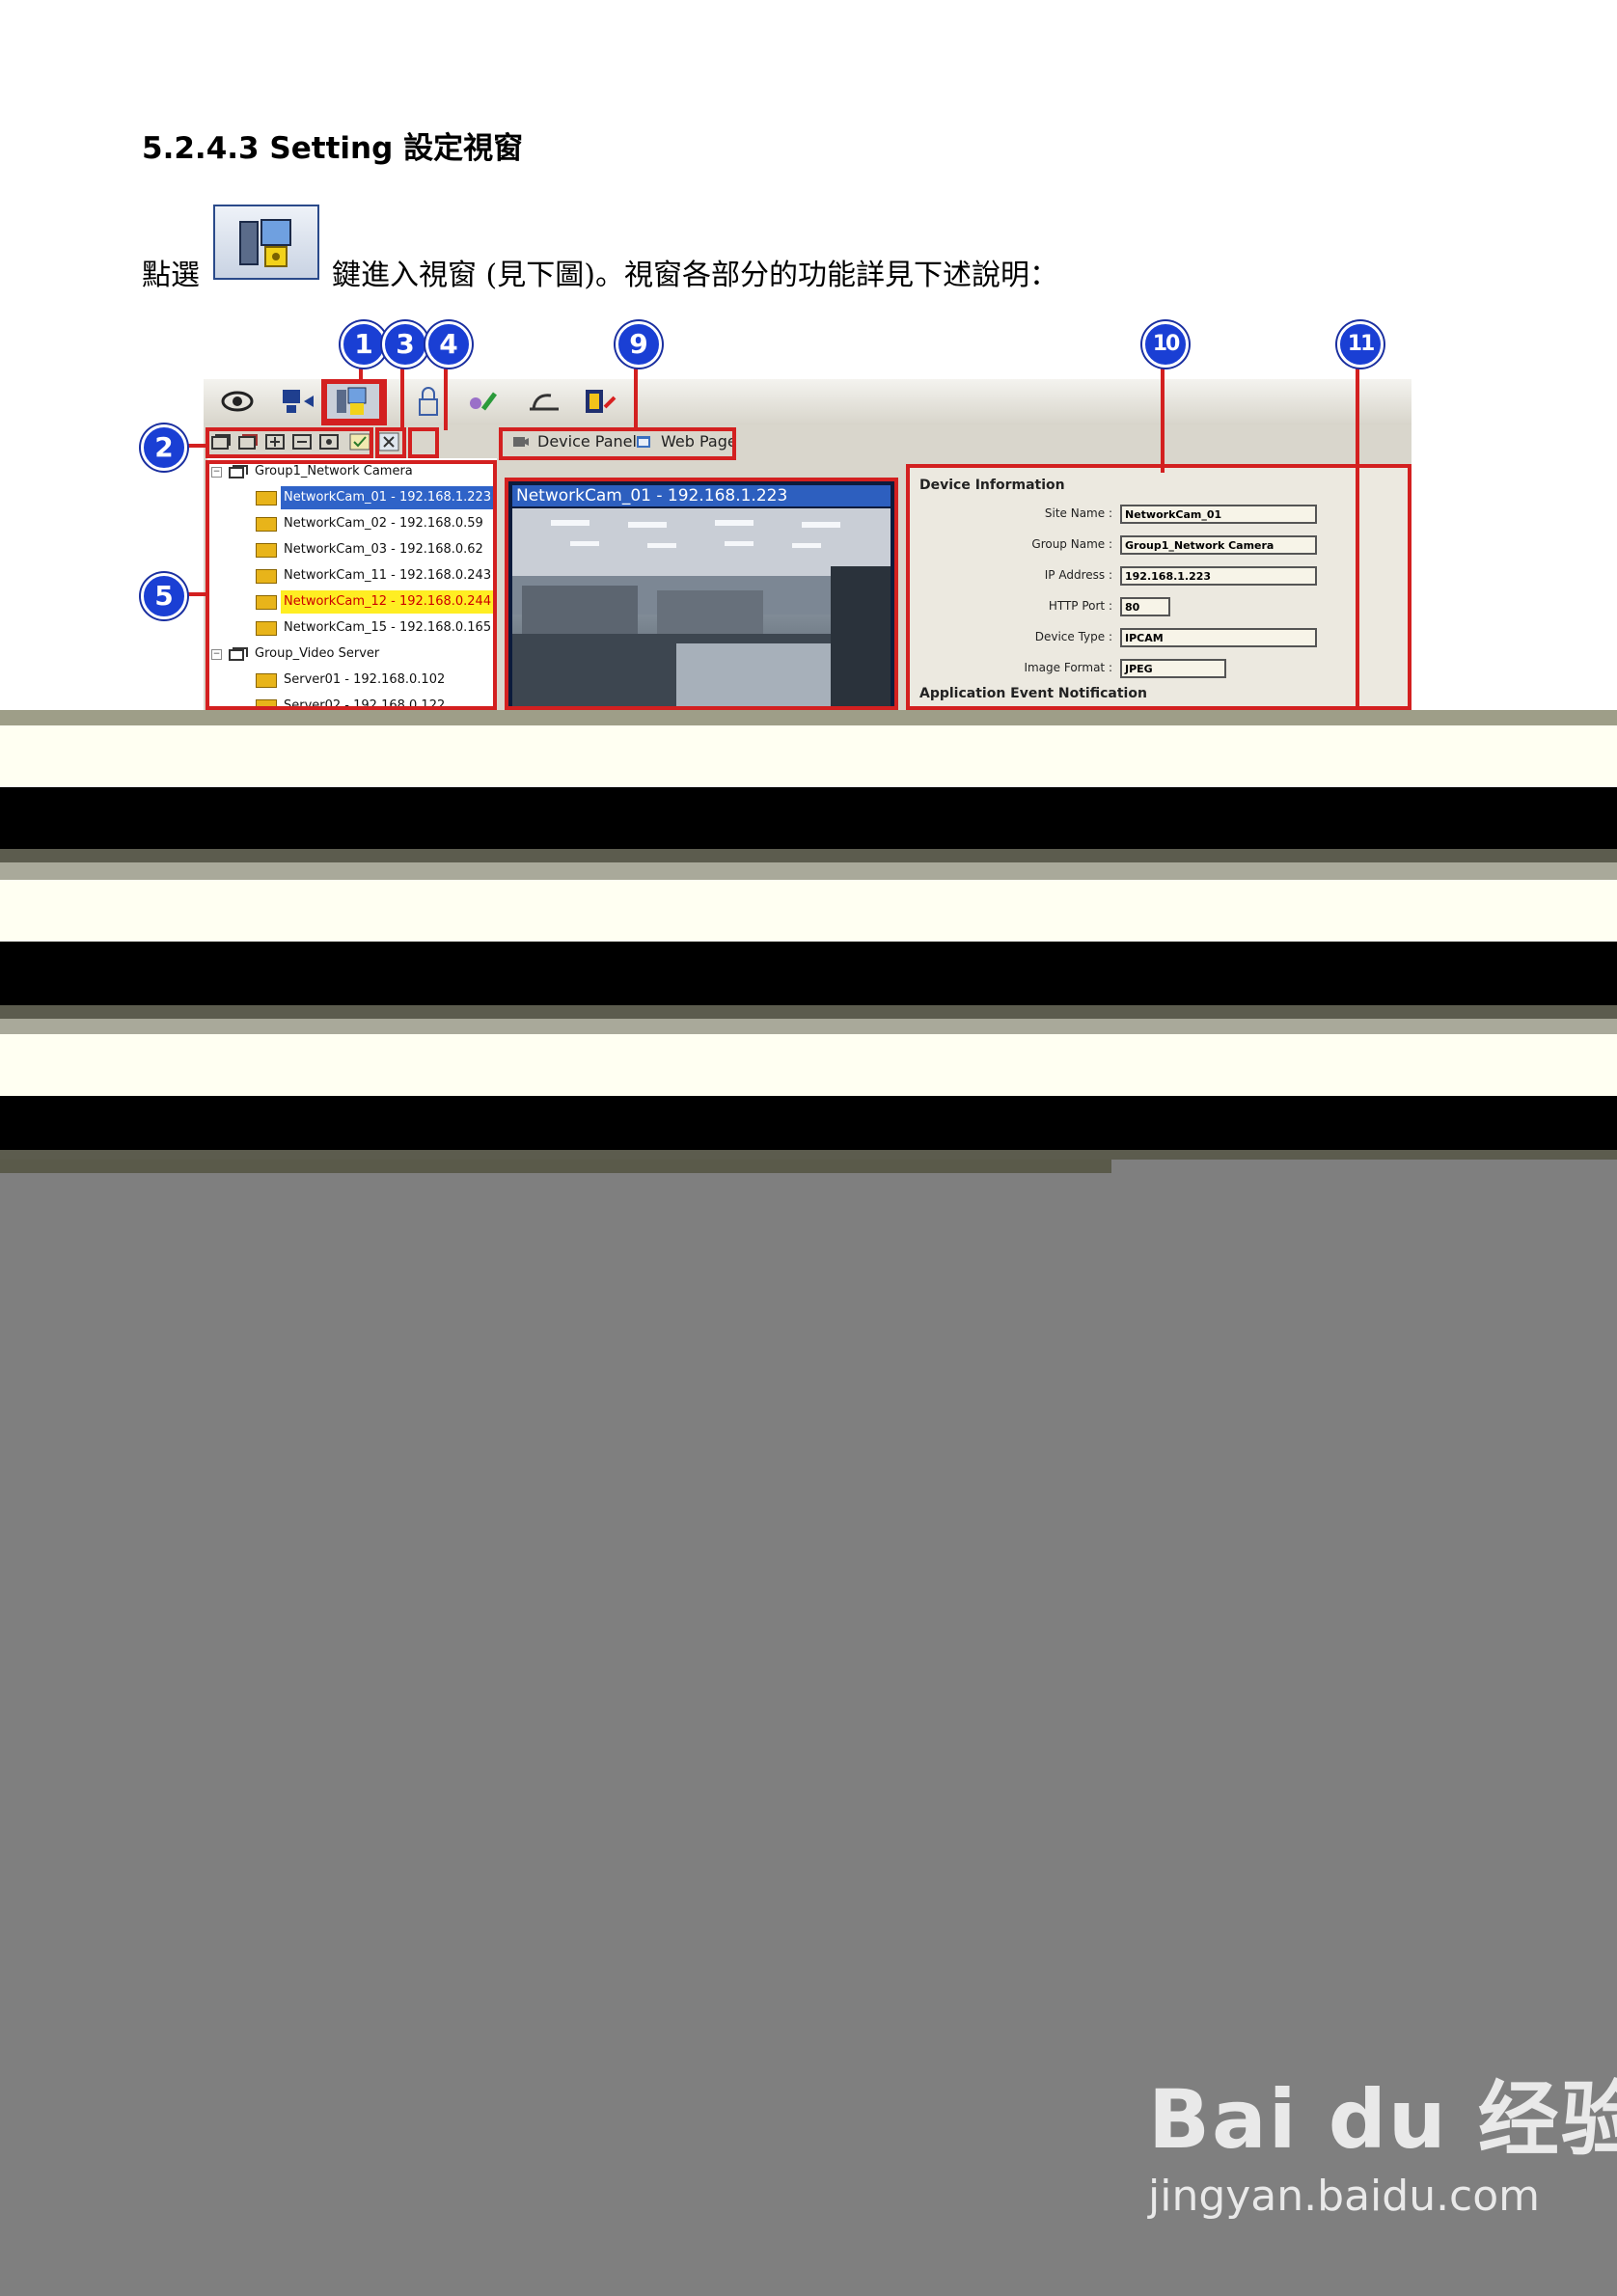 This screenshot has height=2296, width=1617. Describe the element at coordinates (405, 344) in the screenshot. I see `badge-3: 3` at that location.